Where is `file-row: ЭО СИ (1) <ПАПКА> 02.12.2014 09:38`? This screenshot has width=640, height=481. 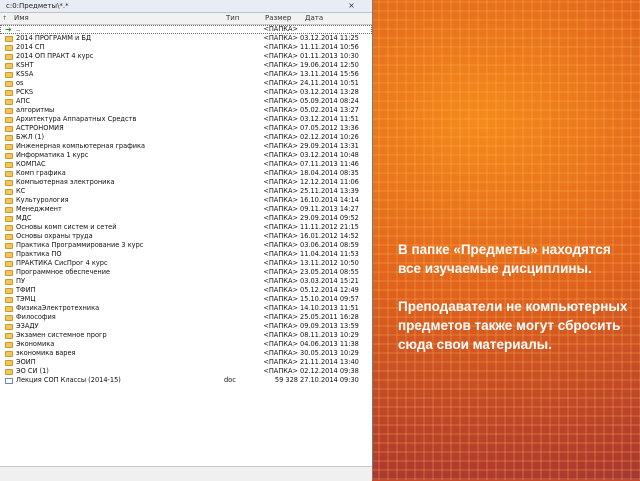
file-row: ЭО СИ (1) <ПАПКА> 02.12.2014 09:38 is located at coordinates (186, 371).